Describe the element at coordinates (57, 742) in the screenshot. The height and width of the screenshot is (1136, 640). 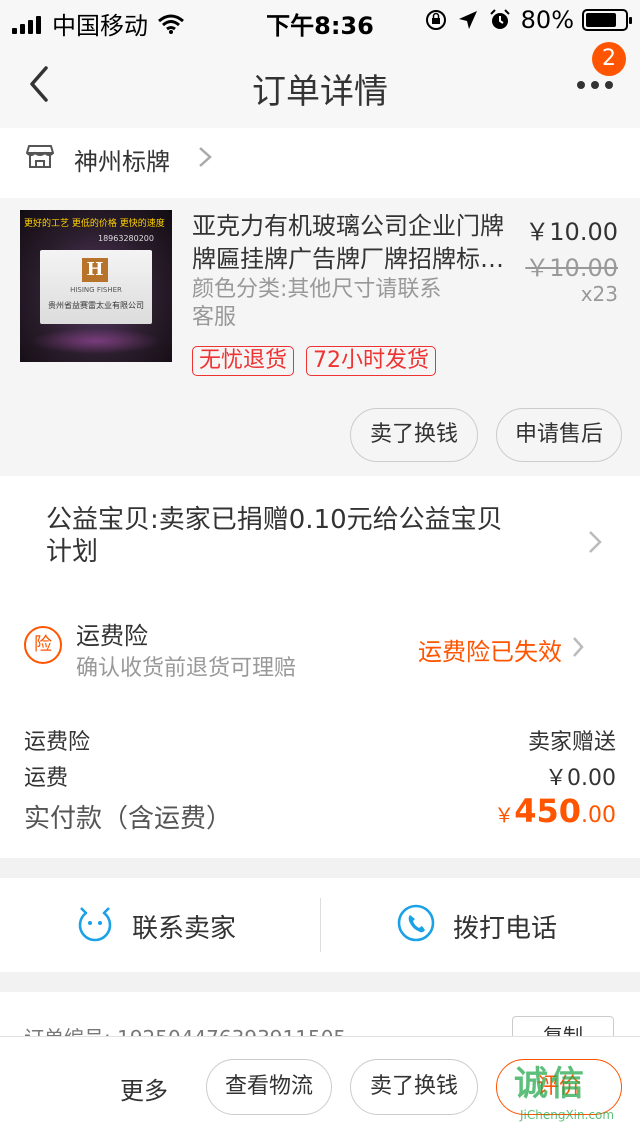
I see `fee-insurance-label: 运费险` at that location.